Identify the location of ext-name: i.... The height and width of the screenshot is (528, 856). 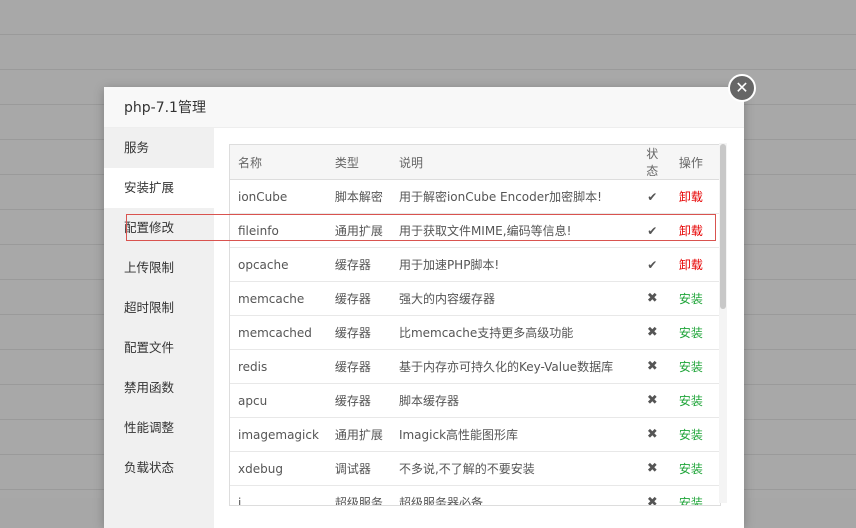
(278, 495).